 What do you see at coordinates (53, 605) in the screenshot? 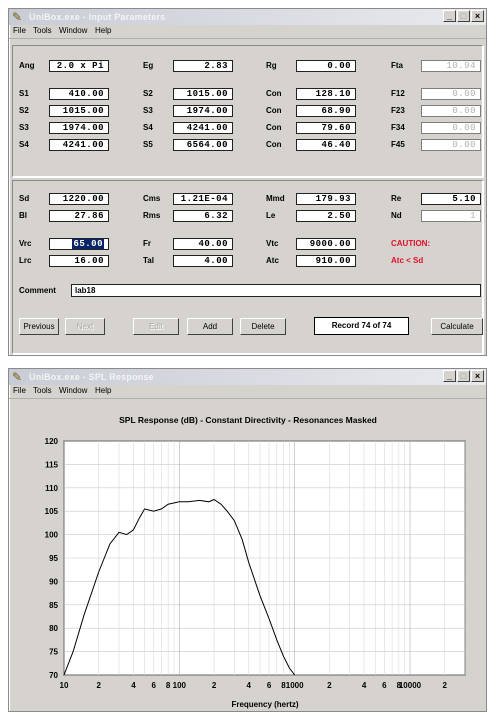
I see `y-tick-label: 85` at bounding box center [53, 605].